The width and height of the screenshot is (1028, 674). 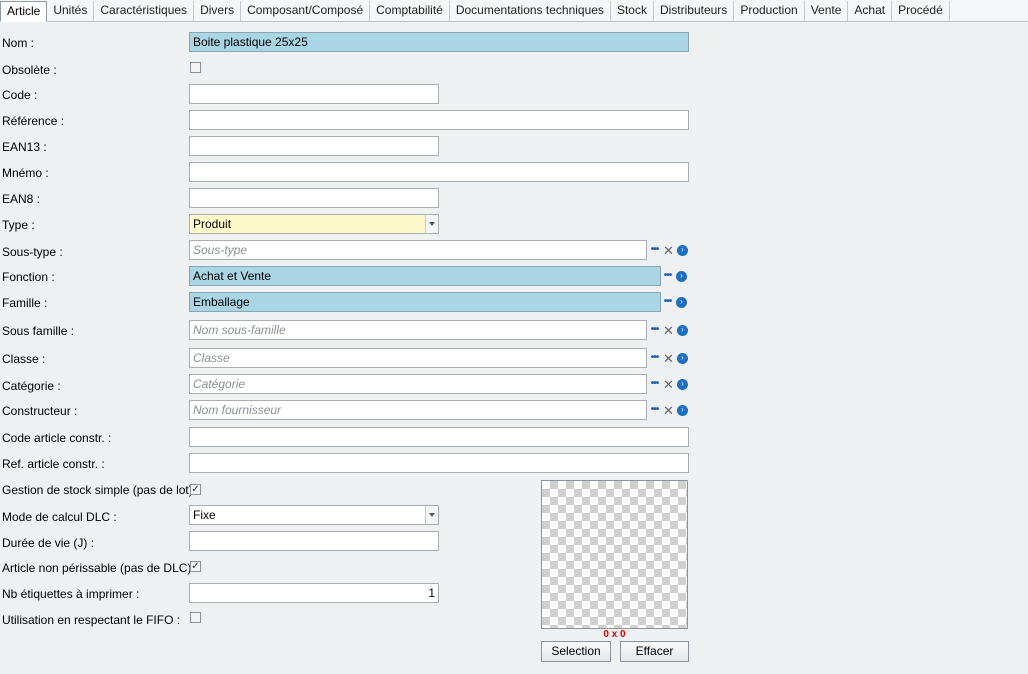 I want to click on ref-article-constr-label: Ref. article constr. :, so click(x=53, y=464).